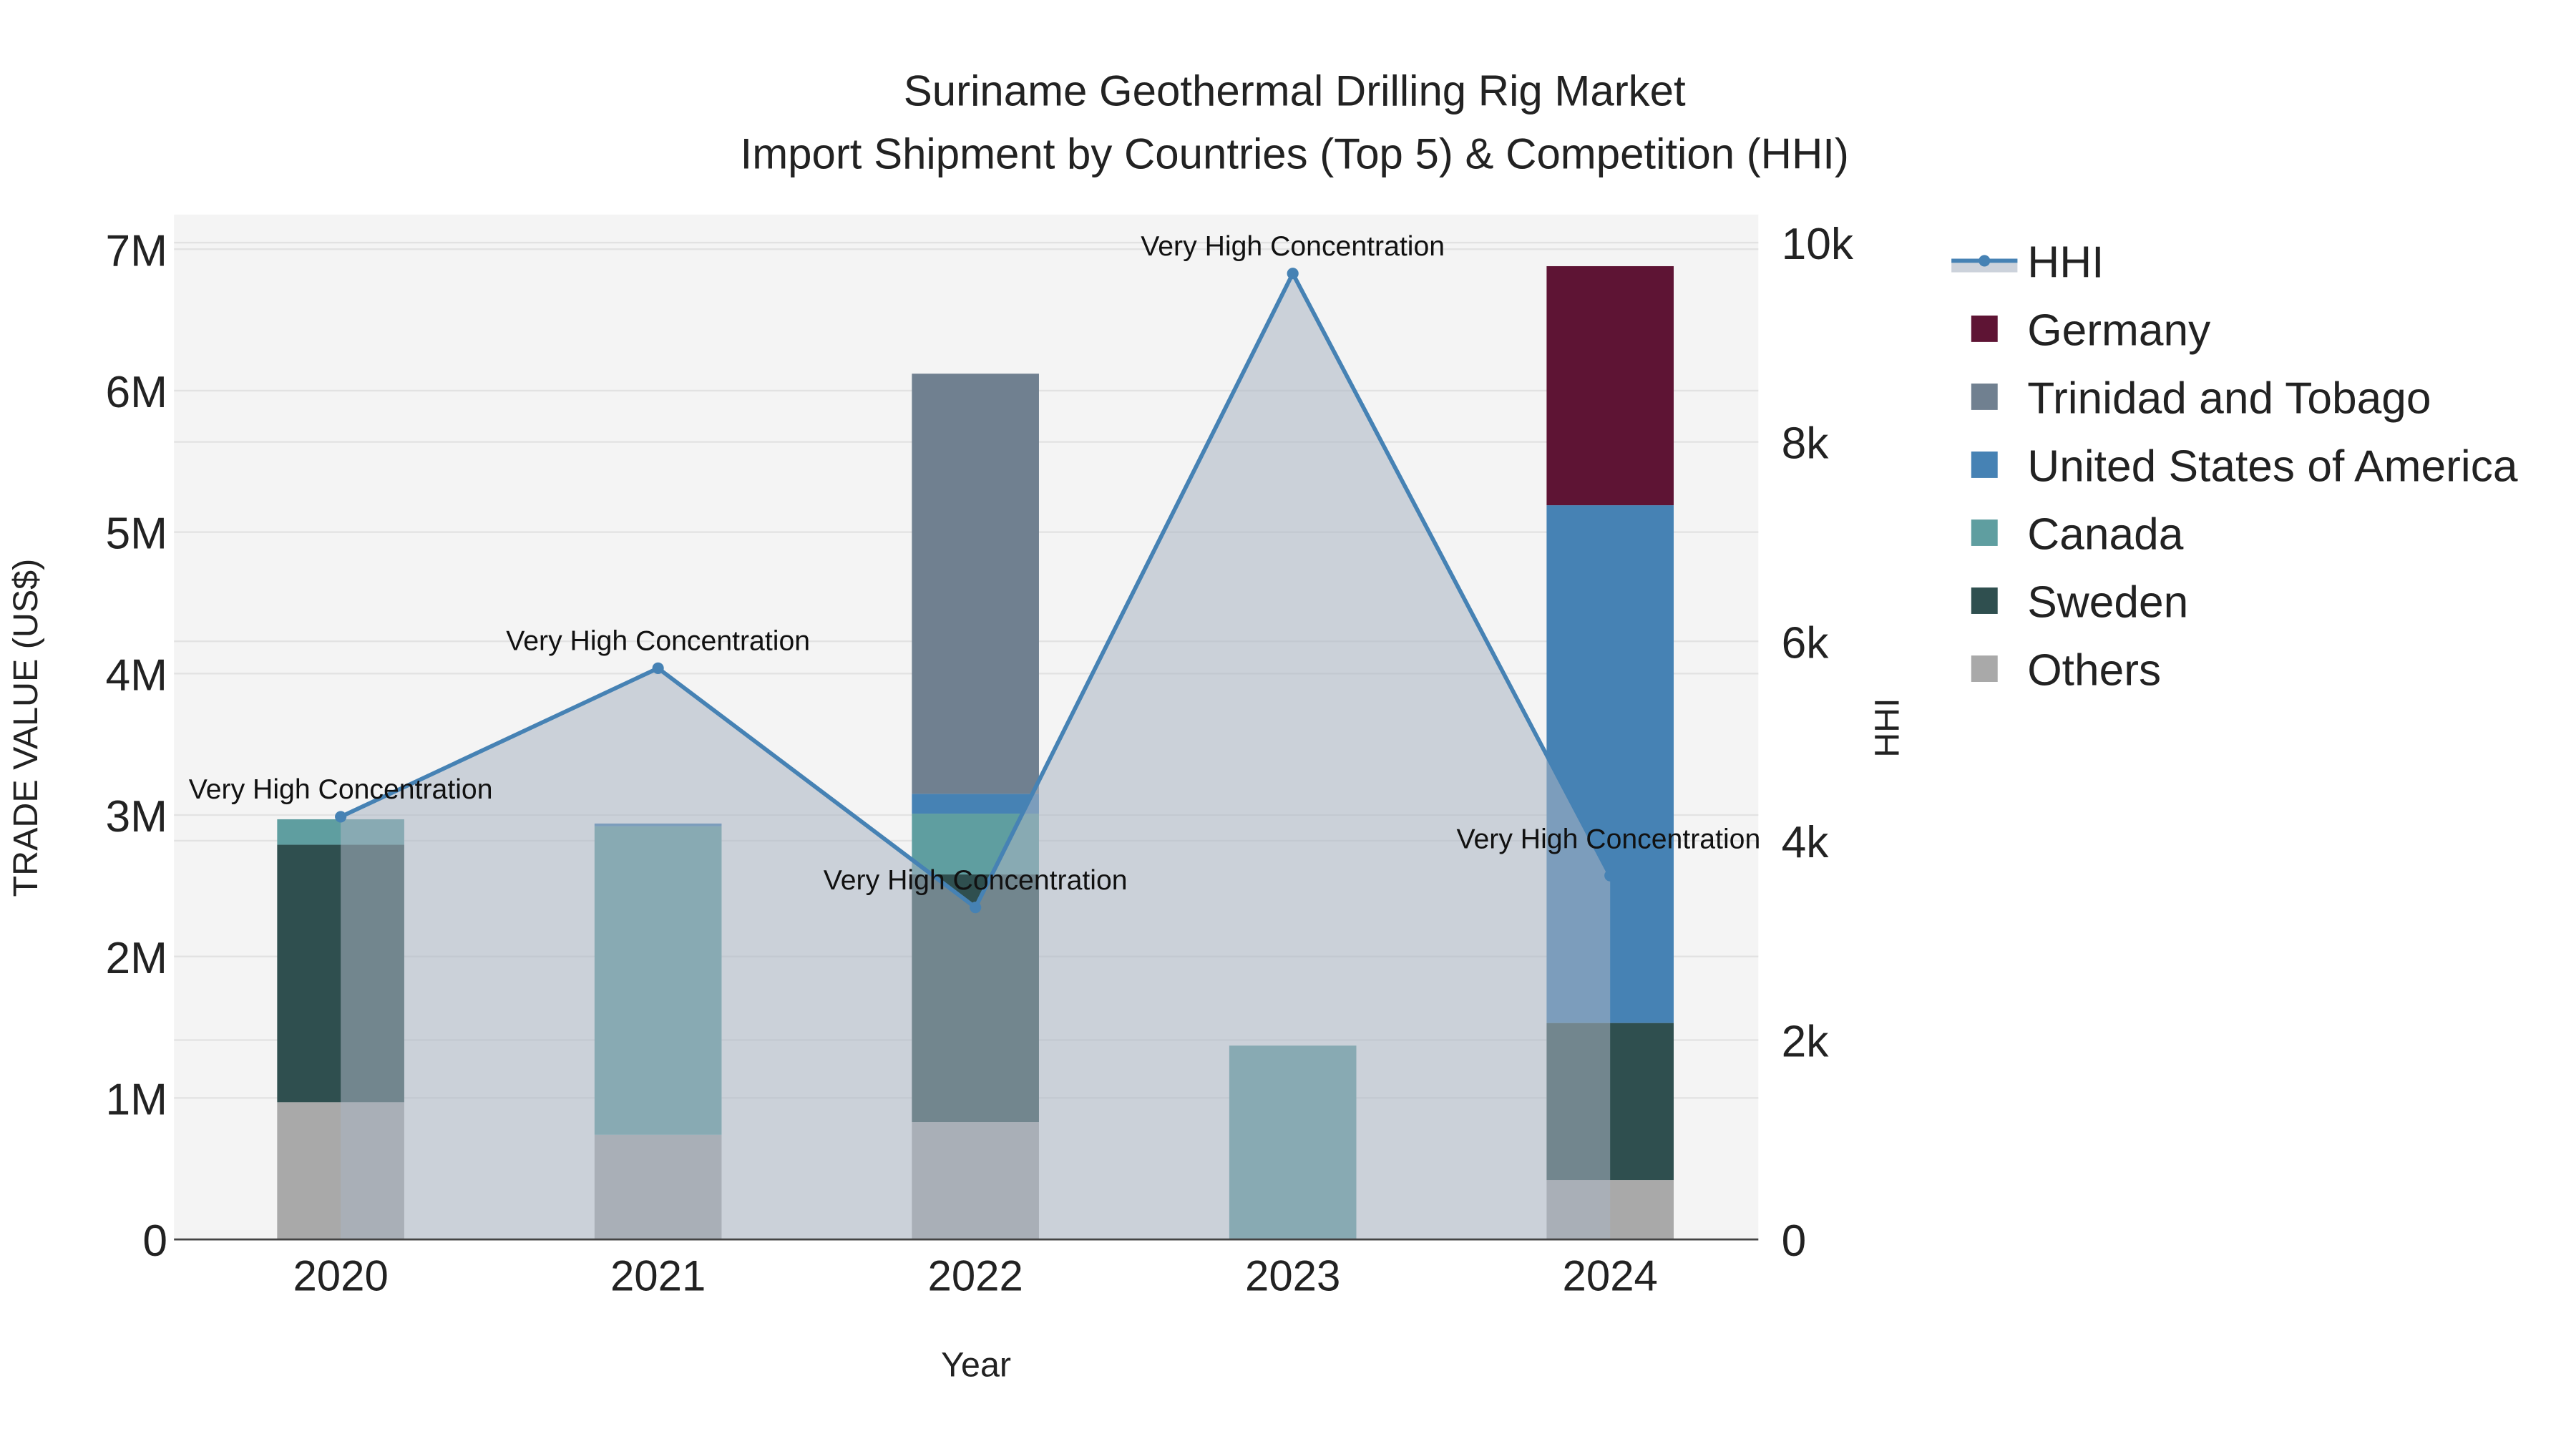  Describe the element at coordinates (1292, 1276) in the screenshot. I see `x-tick-label: 2023` at that location.